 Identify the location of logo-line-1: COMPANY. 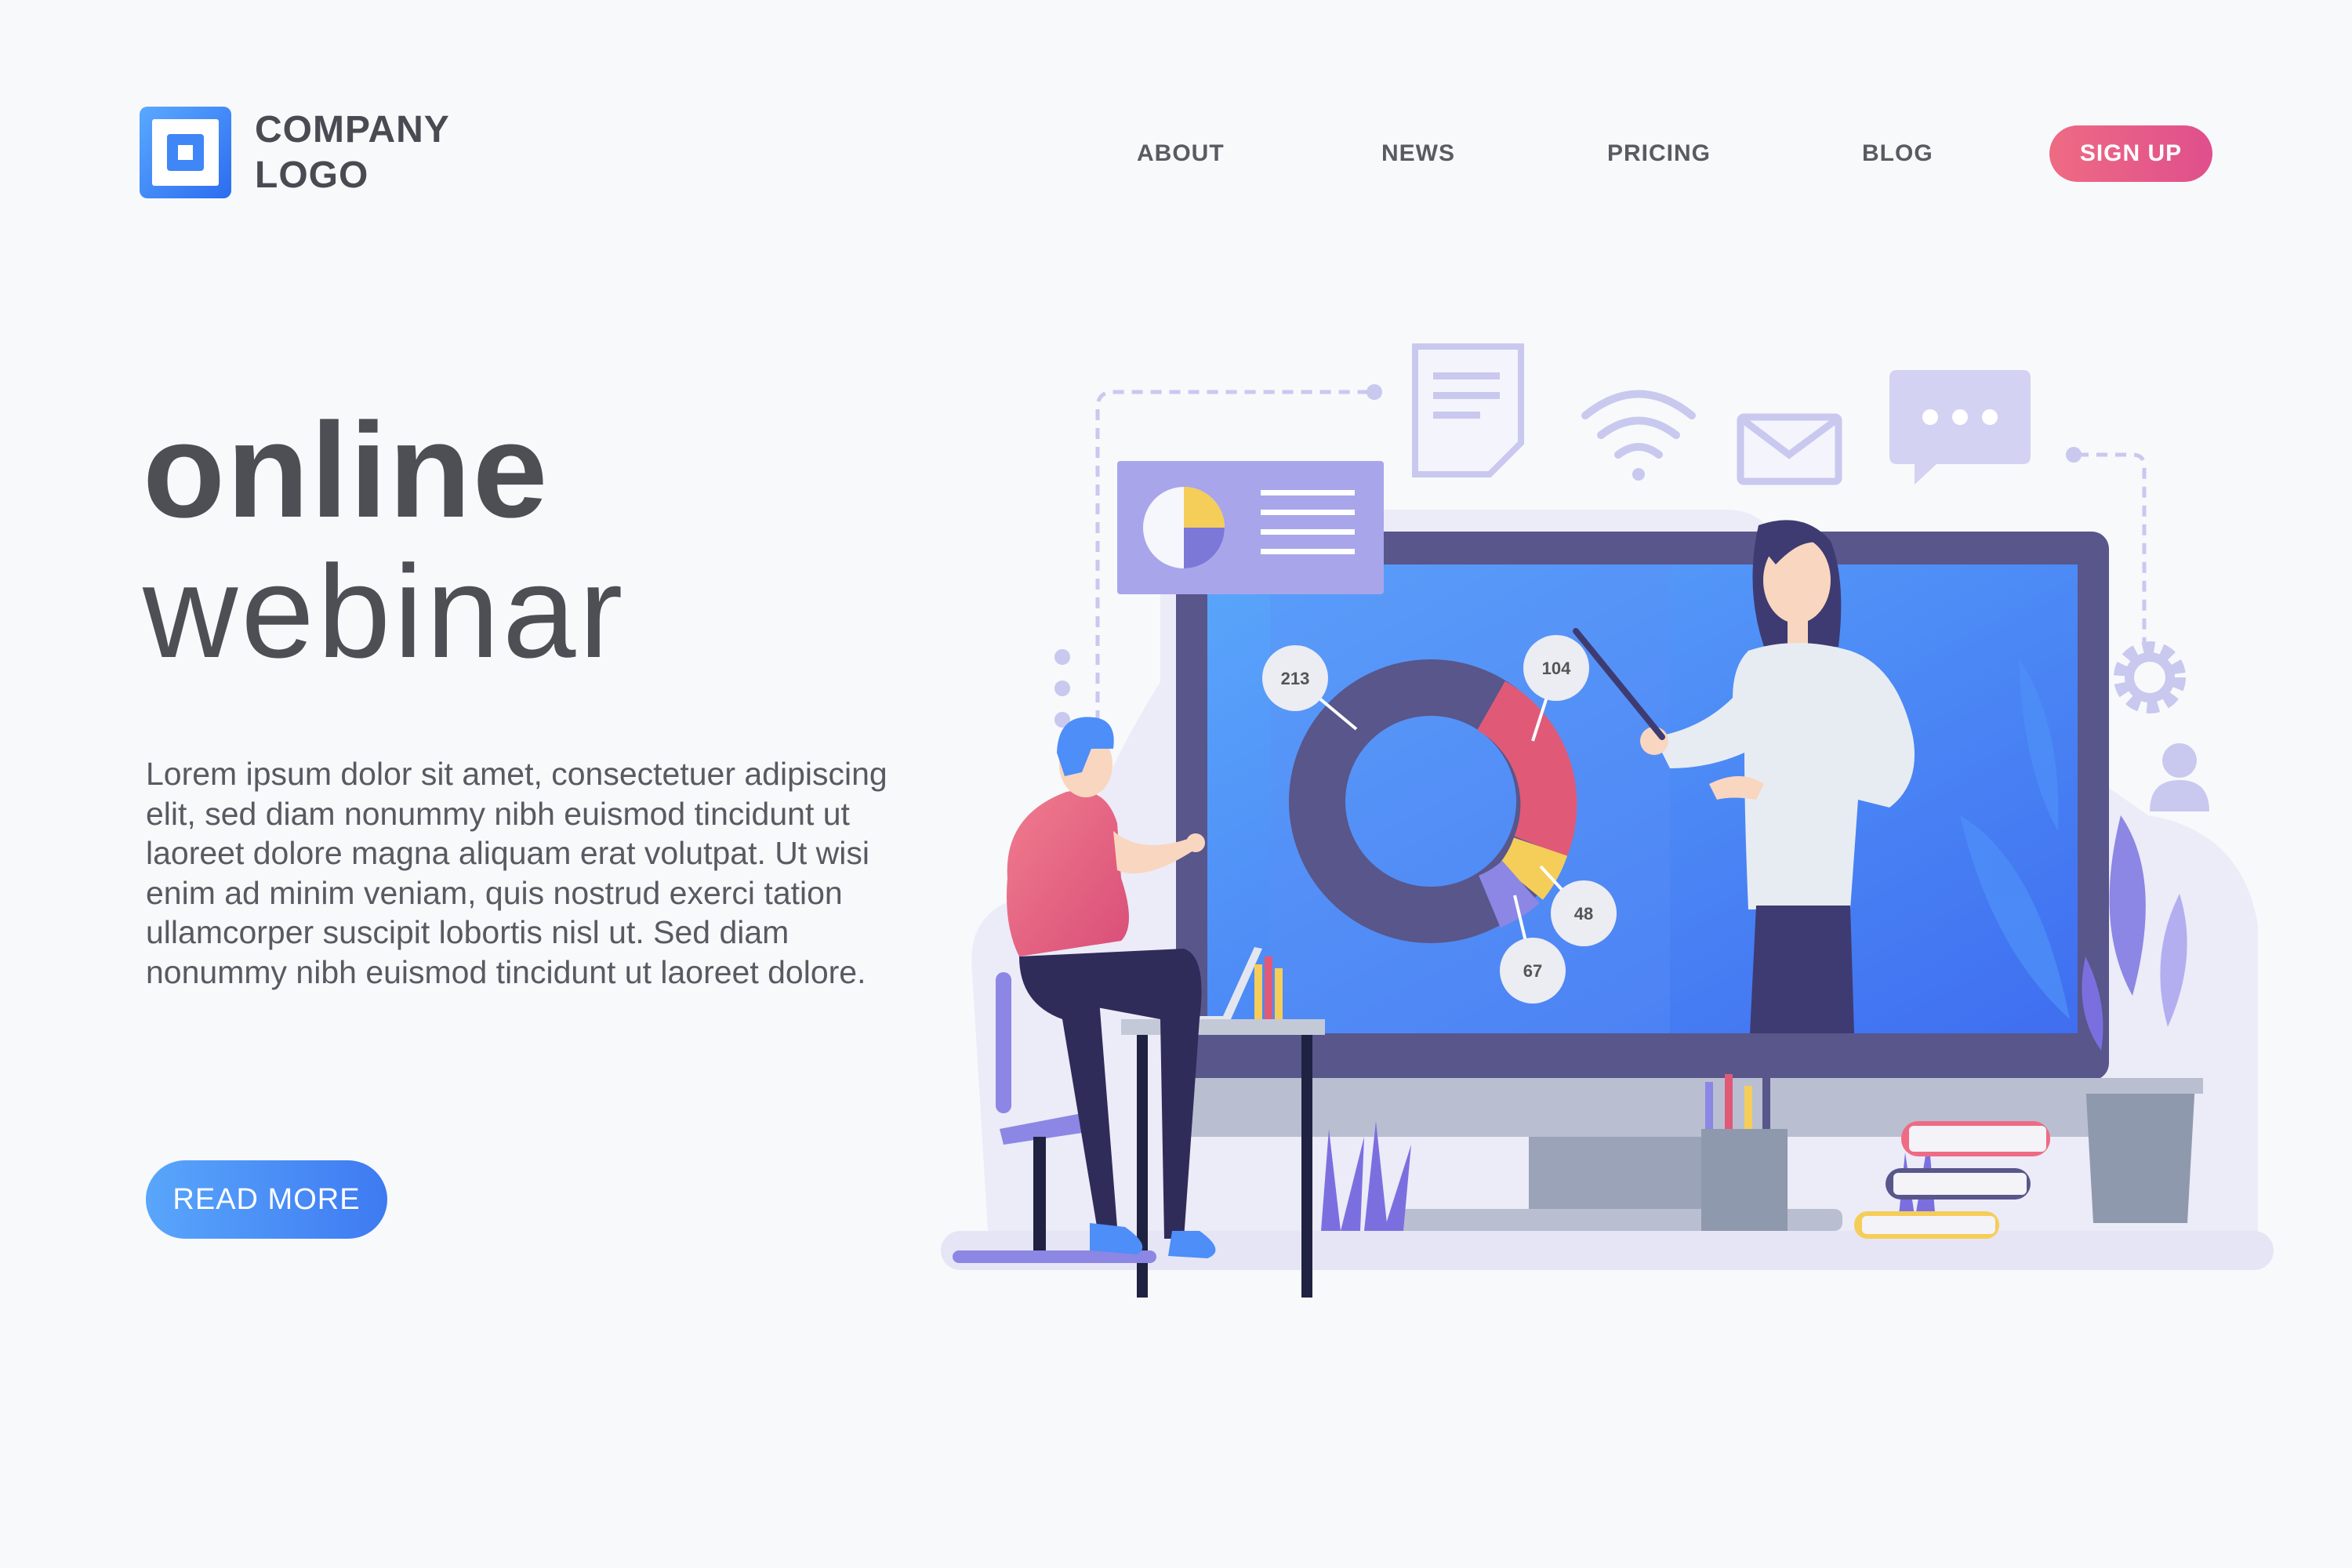
(352, 129).